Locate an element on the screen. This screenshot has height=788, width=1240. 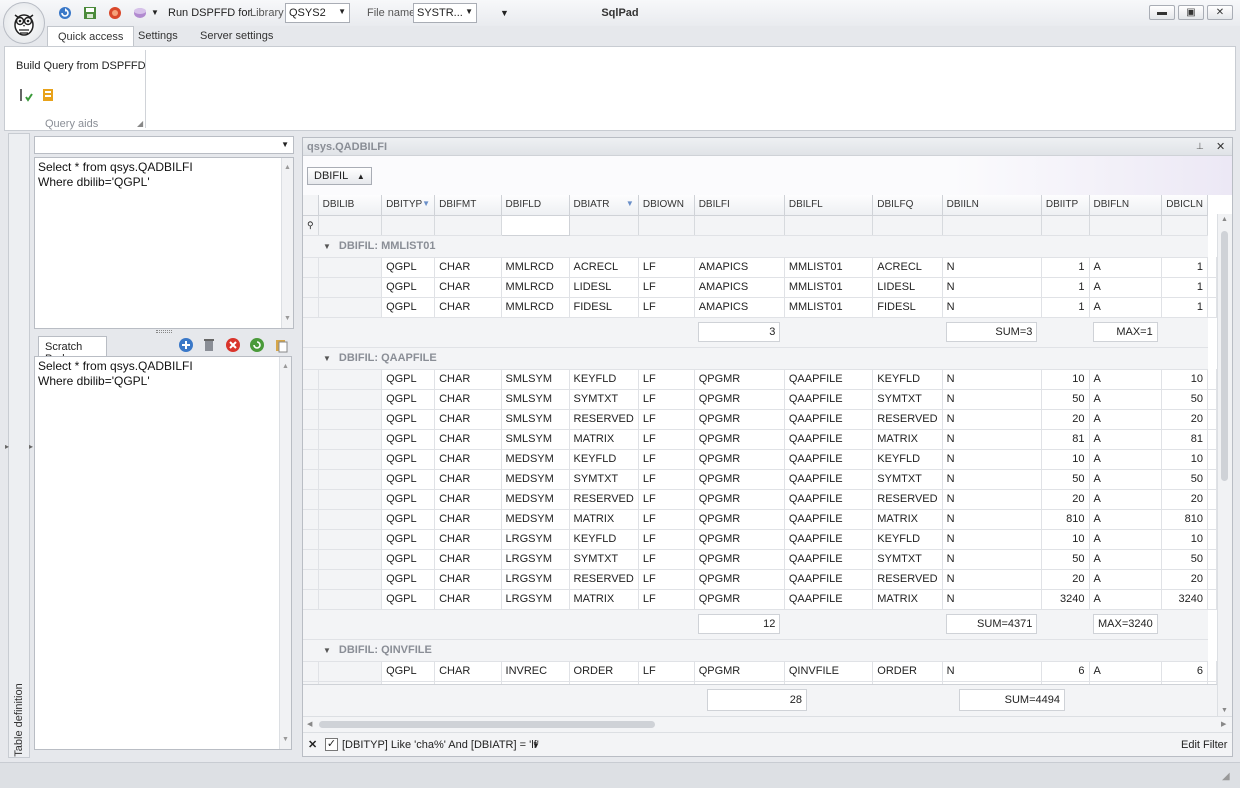
group-chip: DBIFIL ▲ is located at coordinates (339, 176).